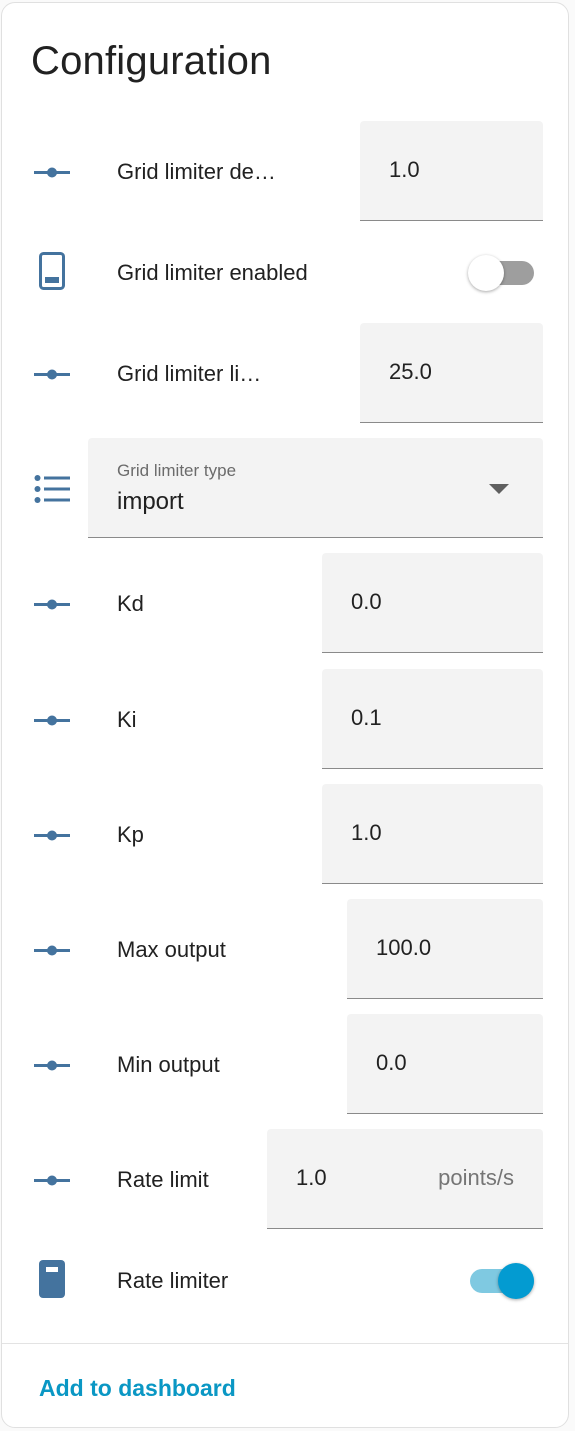 The height and width of the screenshot is (1431, 575). I want to click on field-value: 0.1, so click(366, 717).